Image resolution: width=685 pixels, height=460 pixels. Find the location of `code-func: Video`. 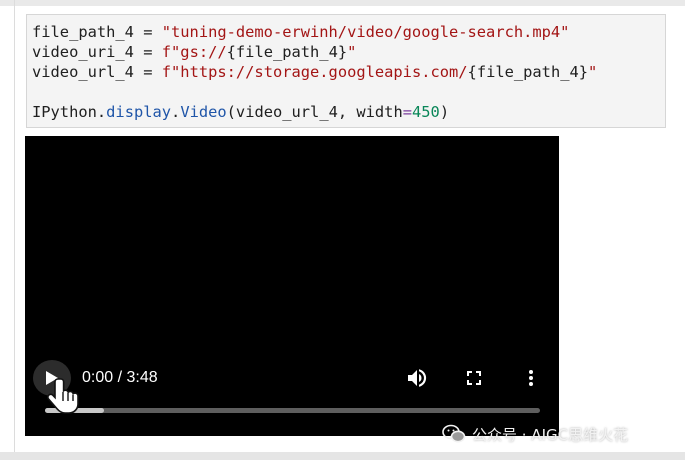

code-func: Video is located at coordinates (203, 112).